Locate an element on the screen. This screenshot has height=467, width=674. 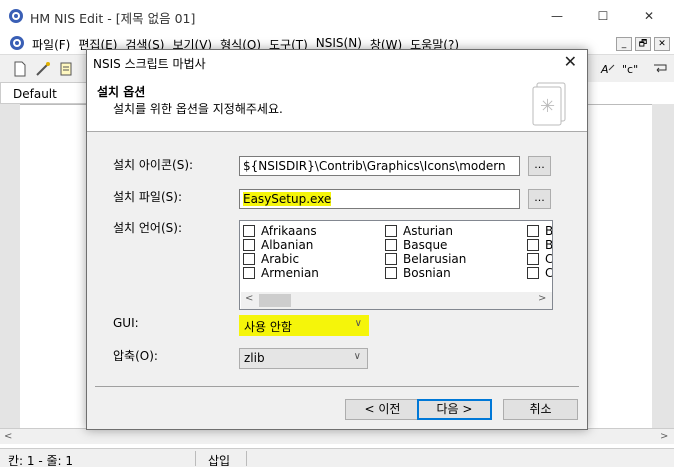
language-item: Belarusian is located at coordinates (425, 259).